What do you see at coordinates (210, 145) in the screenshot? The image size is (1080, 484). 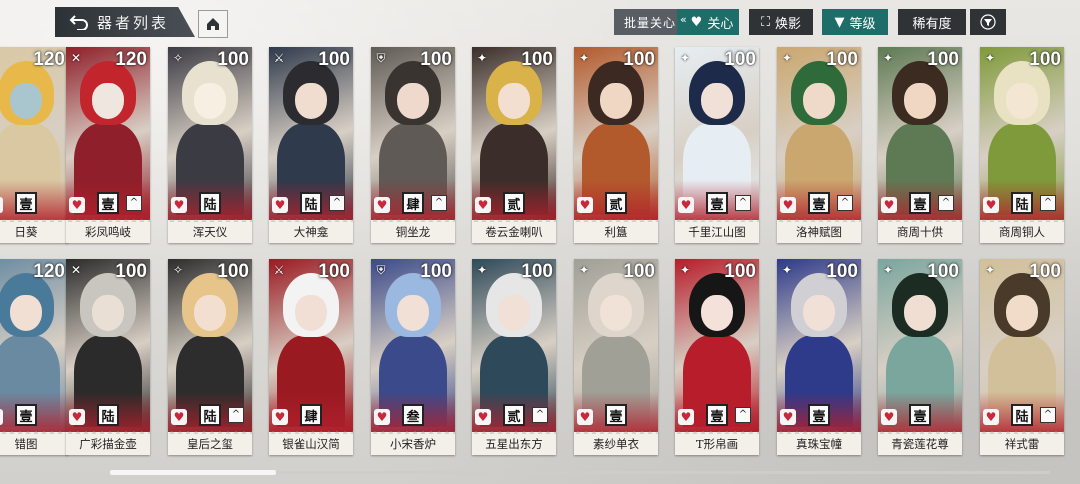 I see `character-card: ✧ 100 ♥ 陆浑天仪` at bounding box center [210, 145].